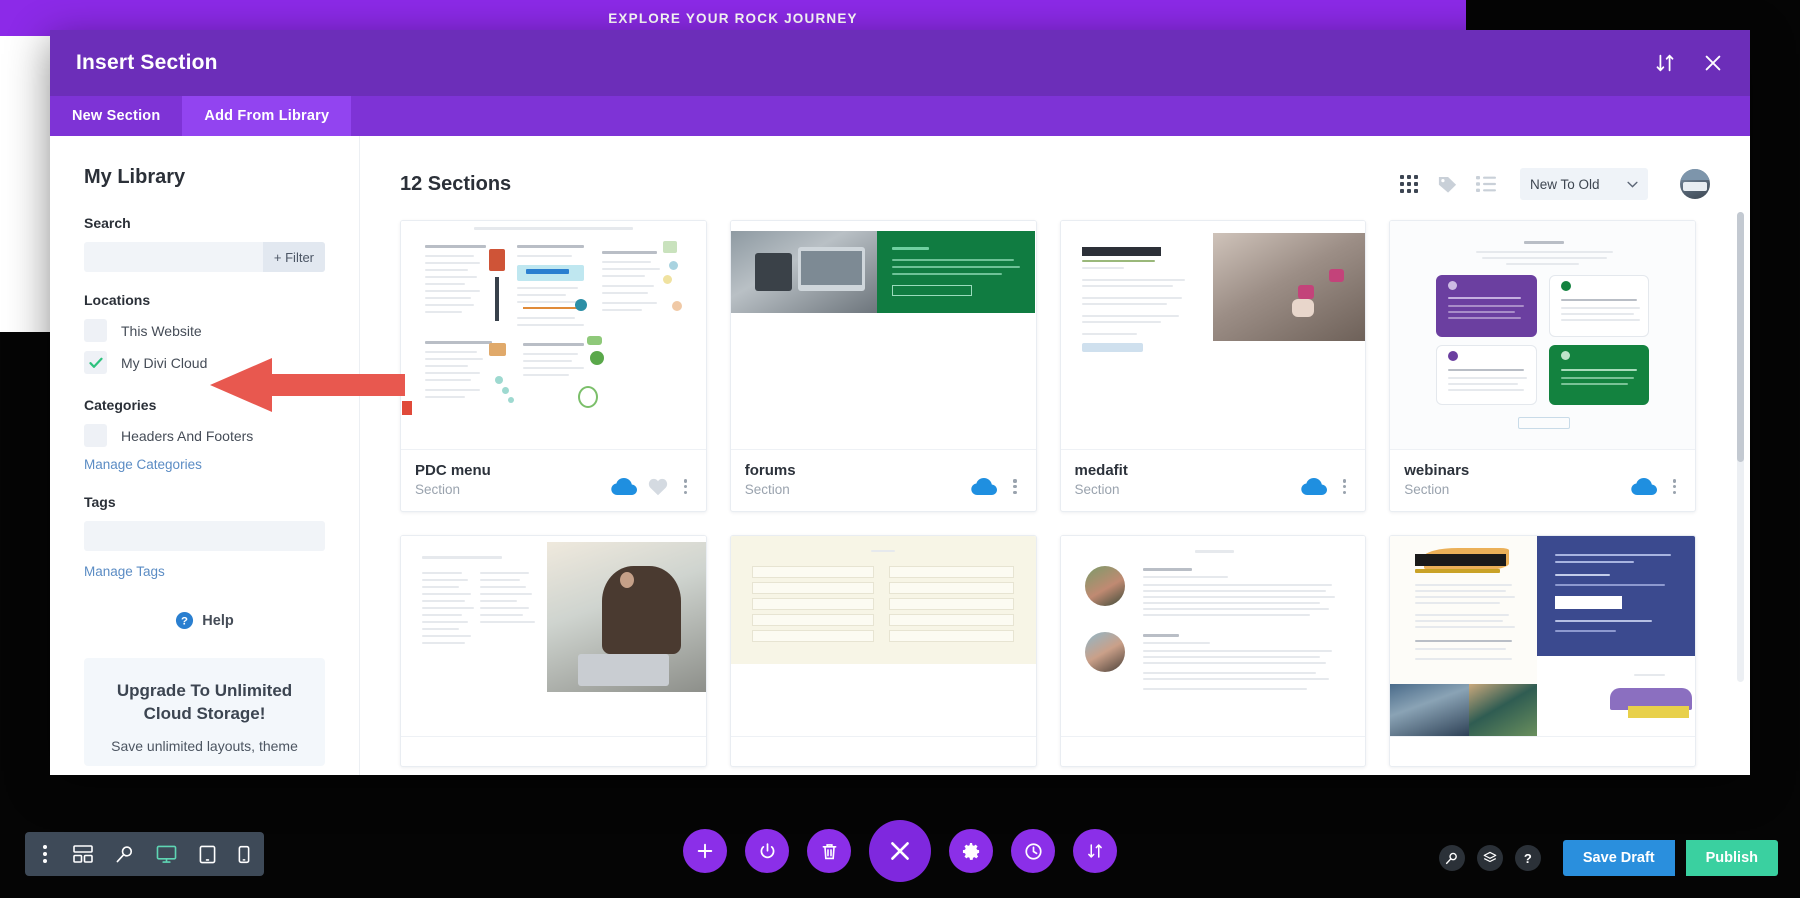  I want to click on question-circle-icon: ?, so click(185, 620).